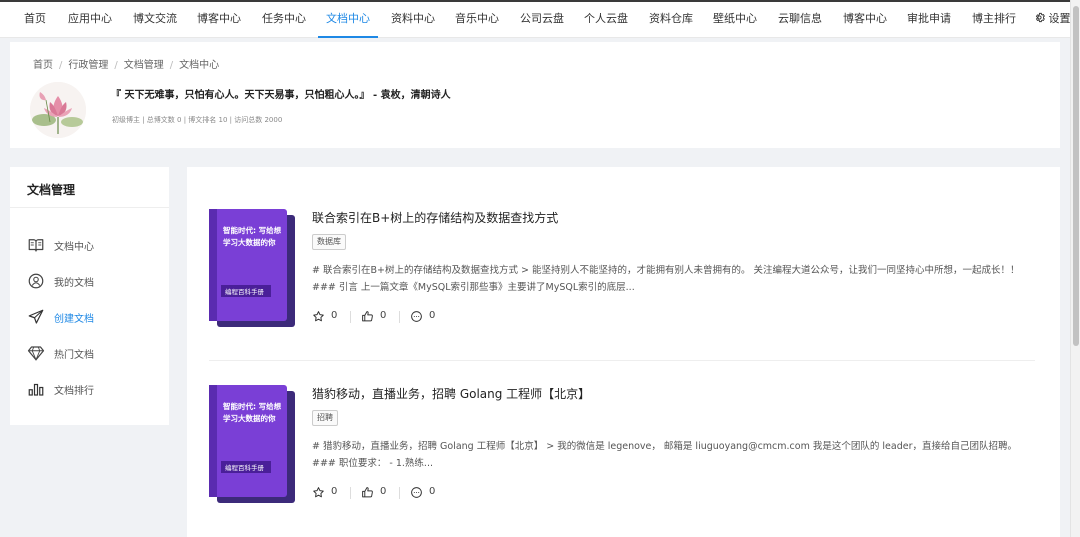  I want to click on nav-item-repository: 资料仓库, so click(671, 20).